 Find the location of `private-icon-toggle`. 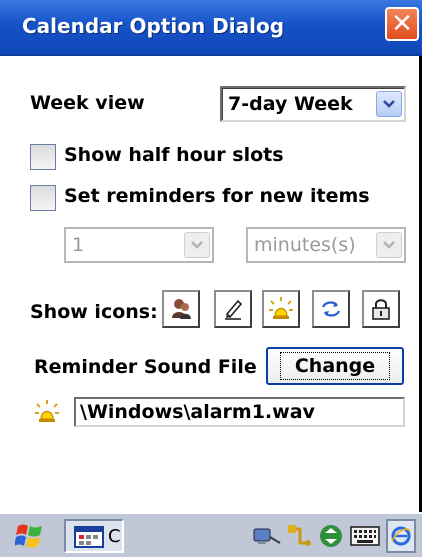

private-icon-toggle is located at coordinates (381, 309).